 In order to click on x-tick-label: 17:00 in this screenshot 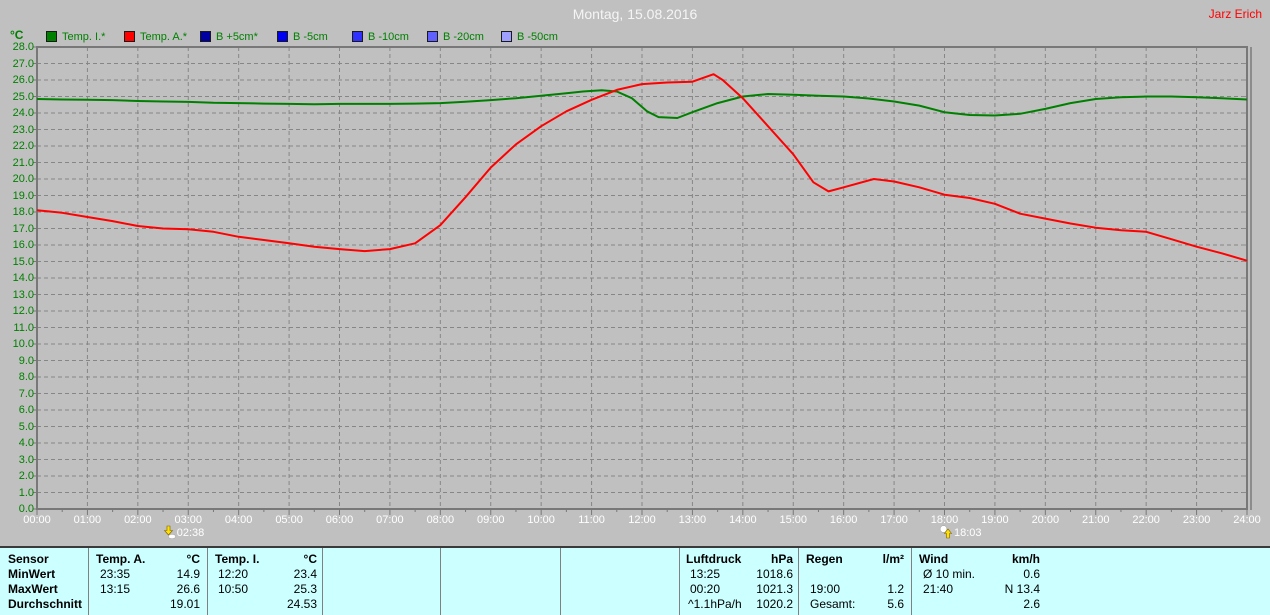, I will do `click(894, 520)`.